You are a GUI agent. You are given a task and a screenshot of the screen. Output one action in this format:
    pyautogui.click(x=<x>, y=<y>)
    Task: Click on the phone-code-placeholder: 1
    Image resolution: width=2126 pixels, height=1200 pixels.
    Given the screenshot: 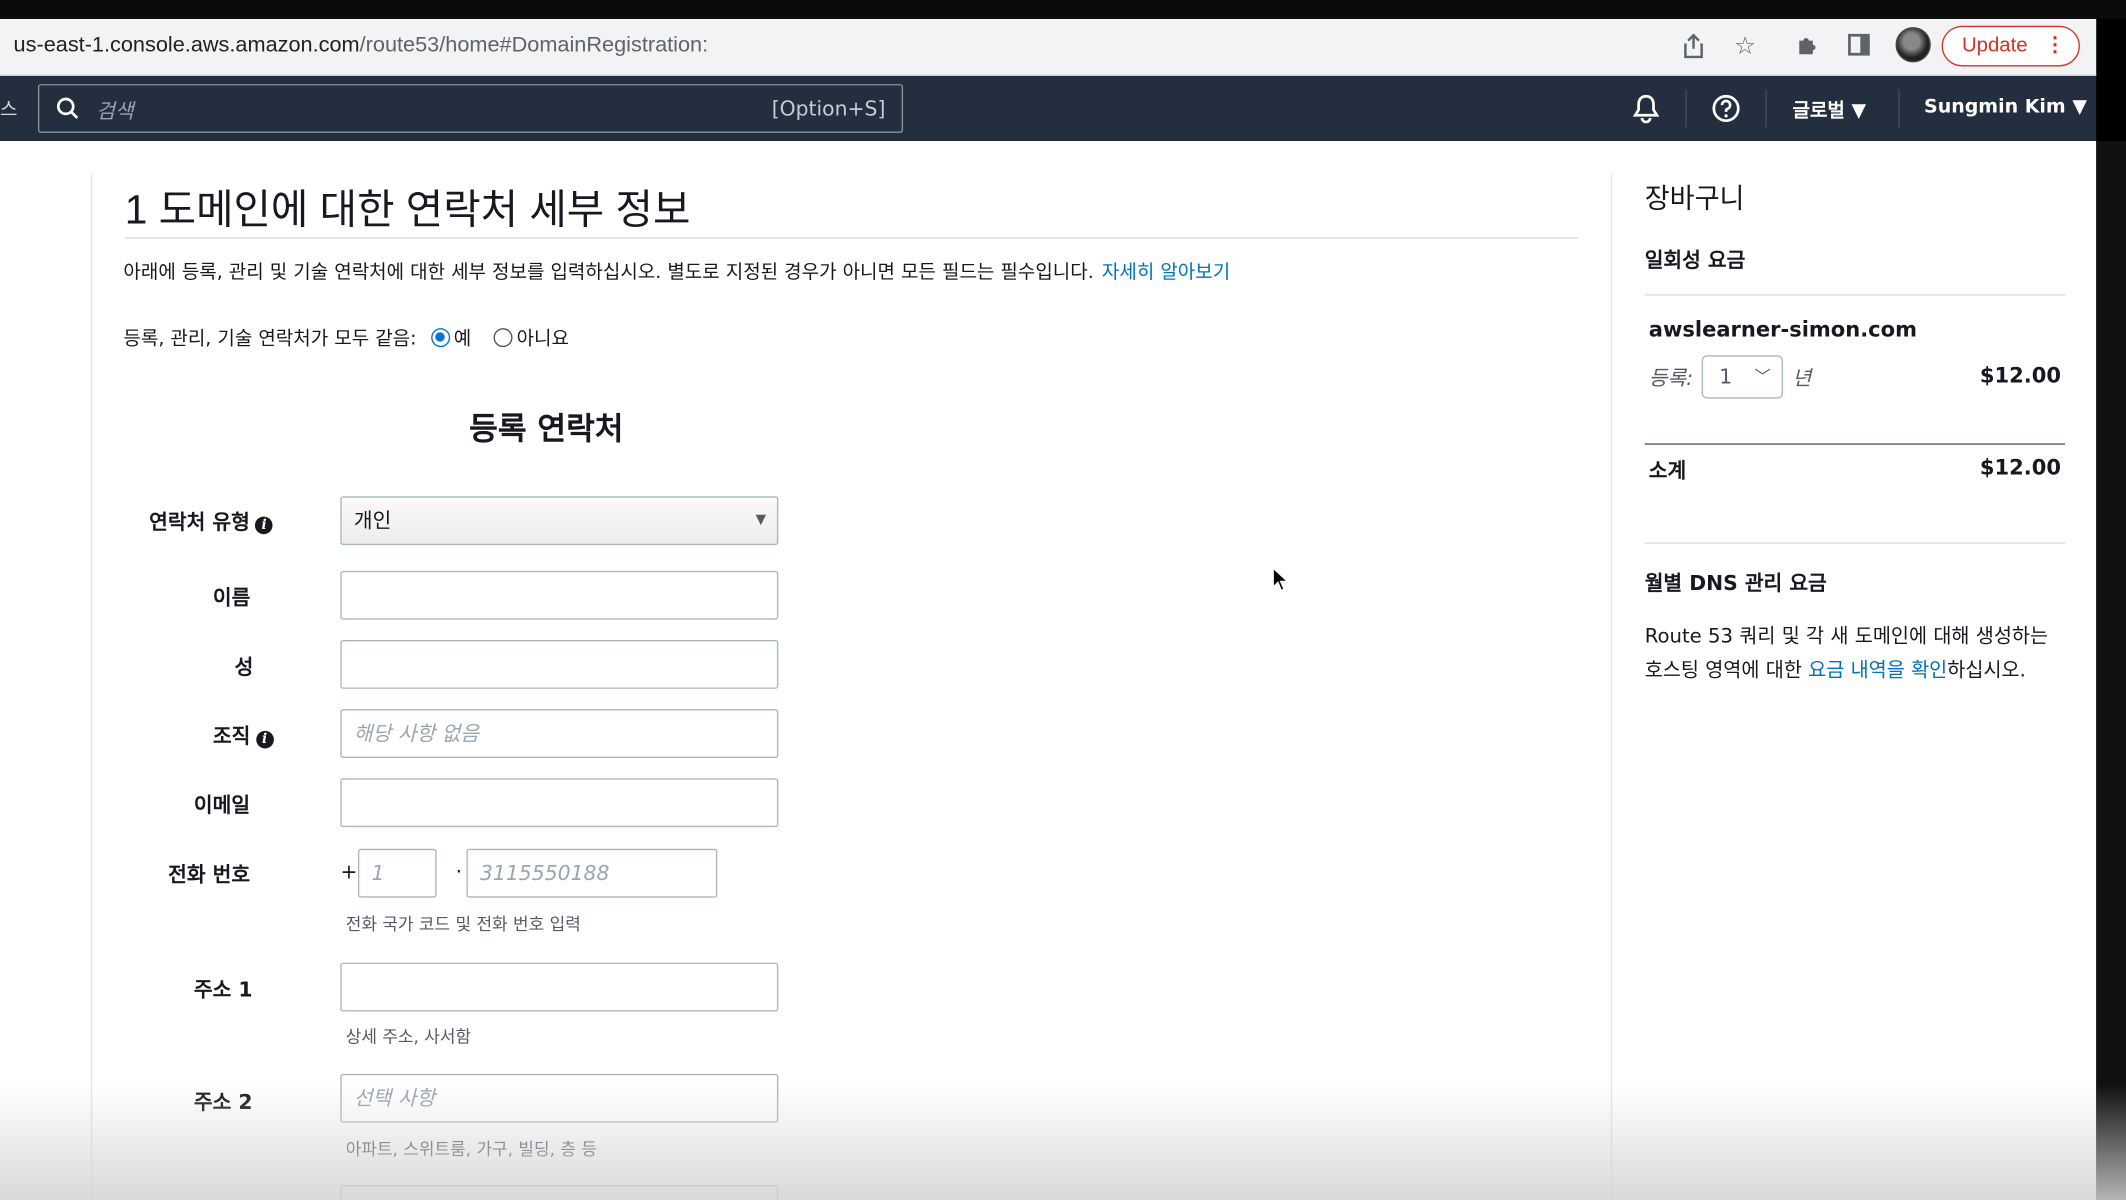 What is the action you would take?
    pyautogui.click(x=378, y=873)
    